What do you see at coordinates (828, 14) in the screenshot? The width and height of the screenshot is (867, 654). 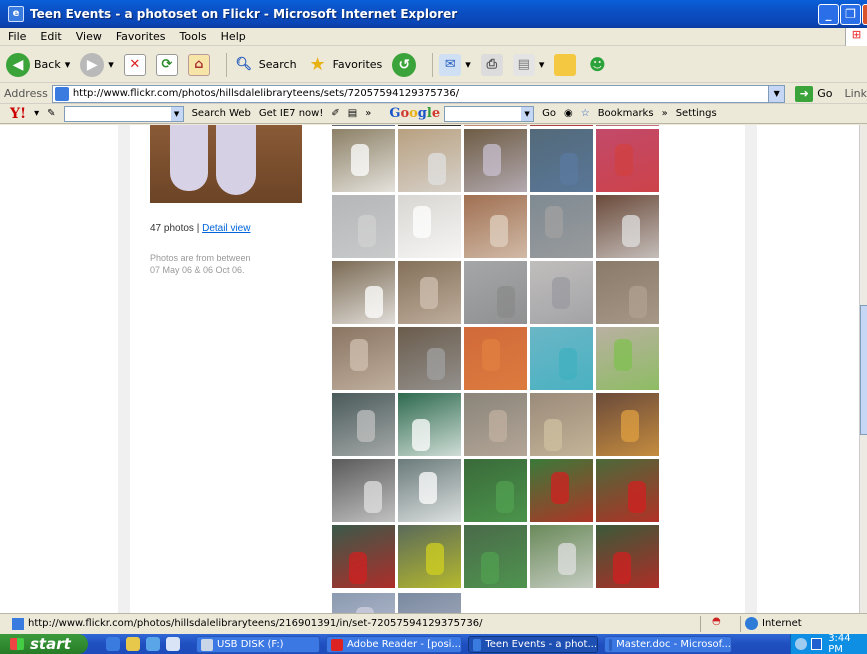 I see `minimize-button: _` at bounding box center [828, 14].